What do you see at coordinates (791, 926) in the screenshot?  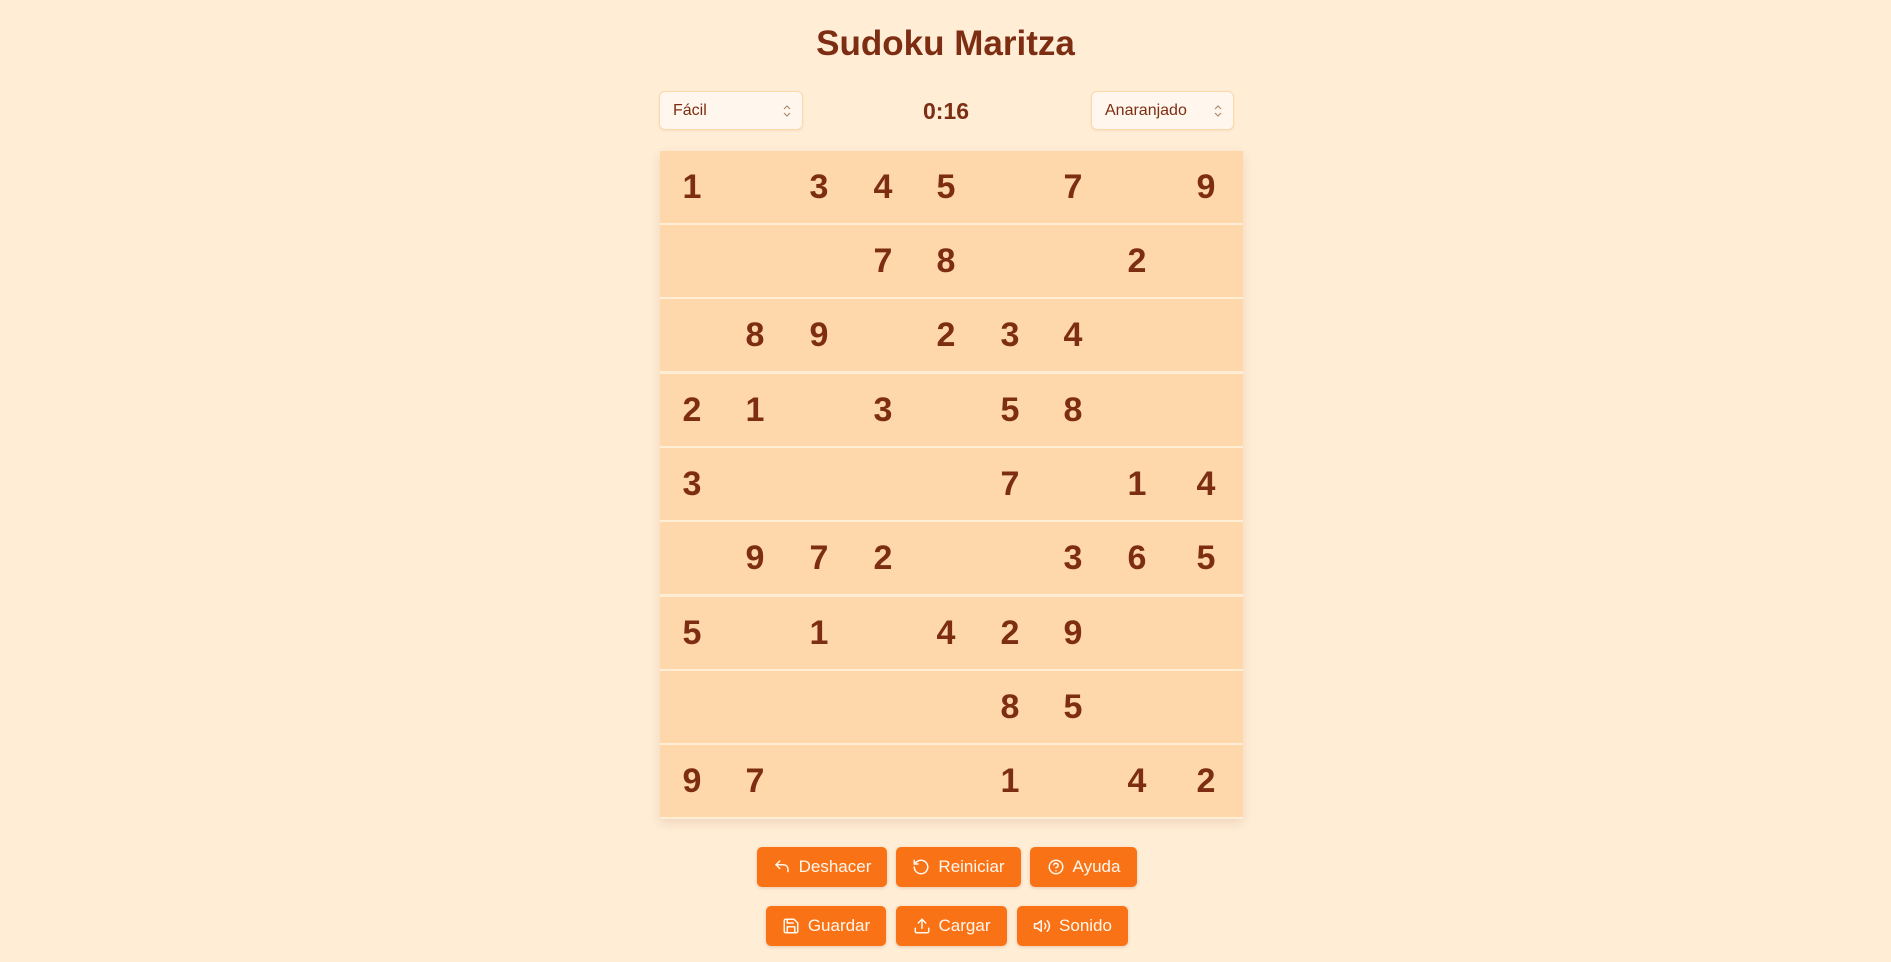 I see `save-icon` at bounding box center [791, 926].